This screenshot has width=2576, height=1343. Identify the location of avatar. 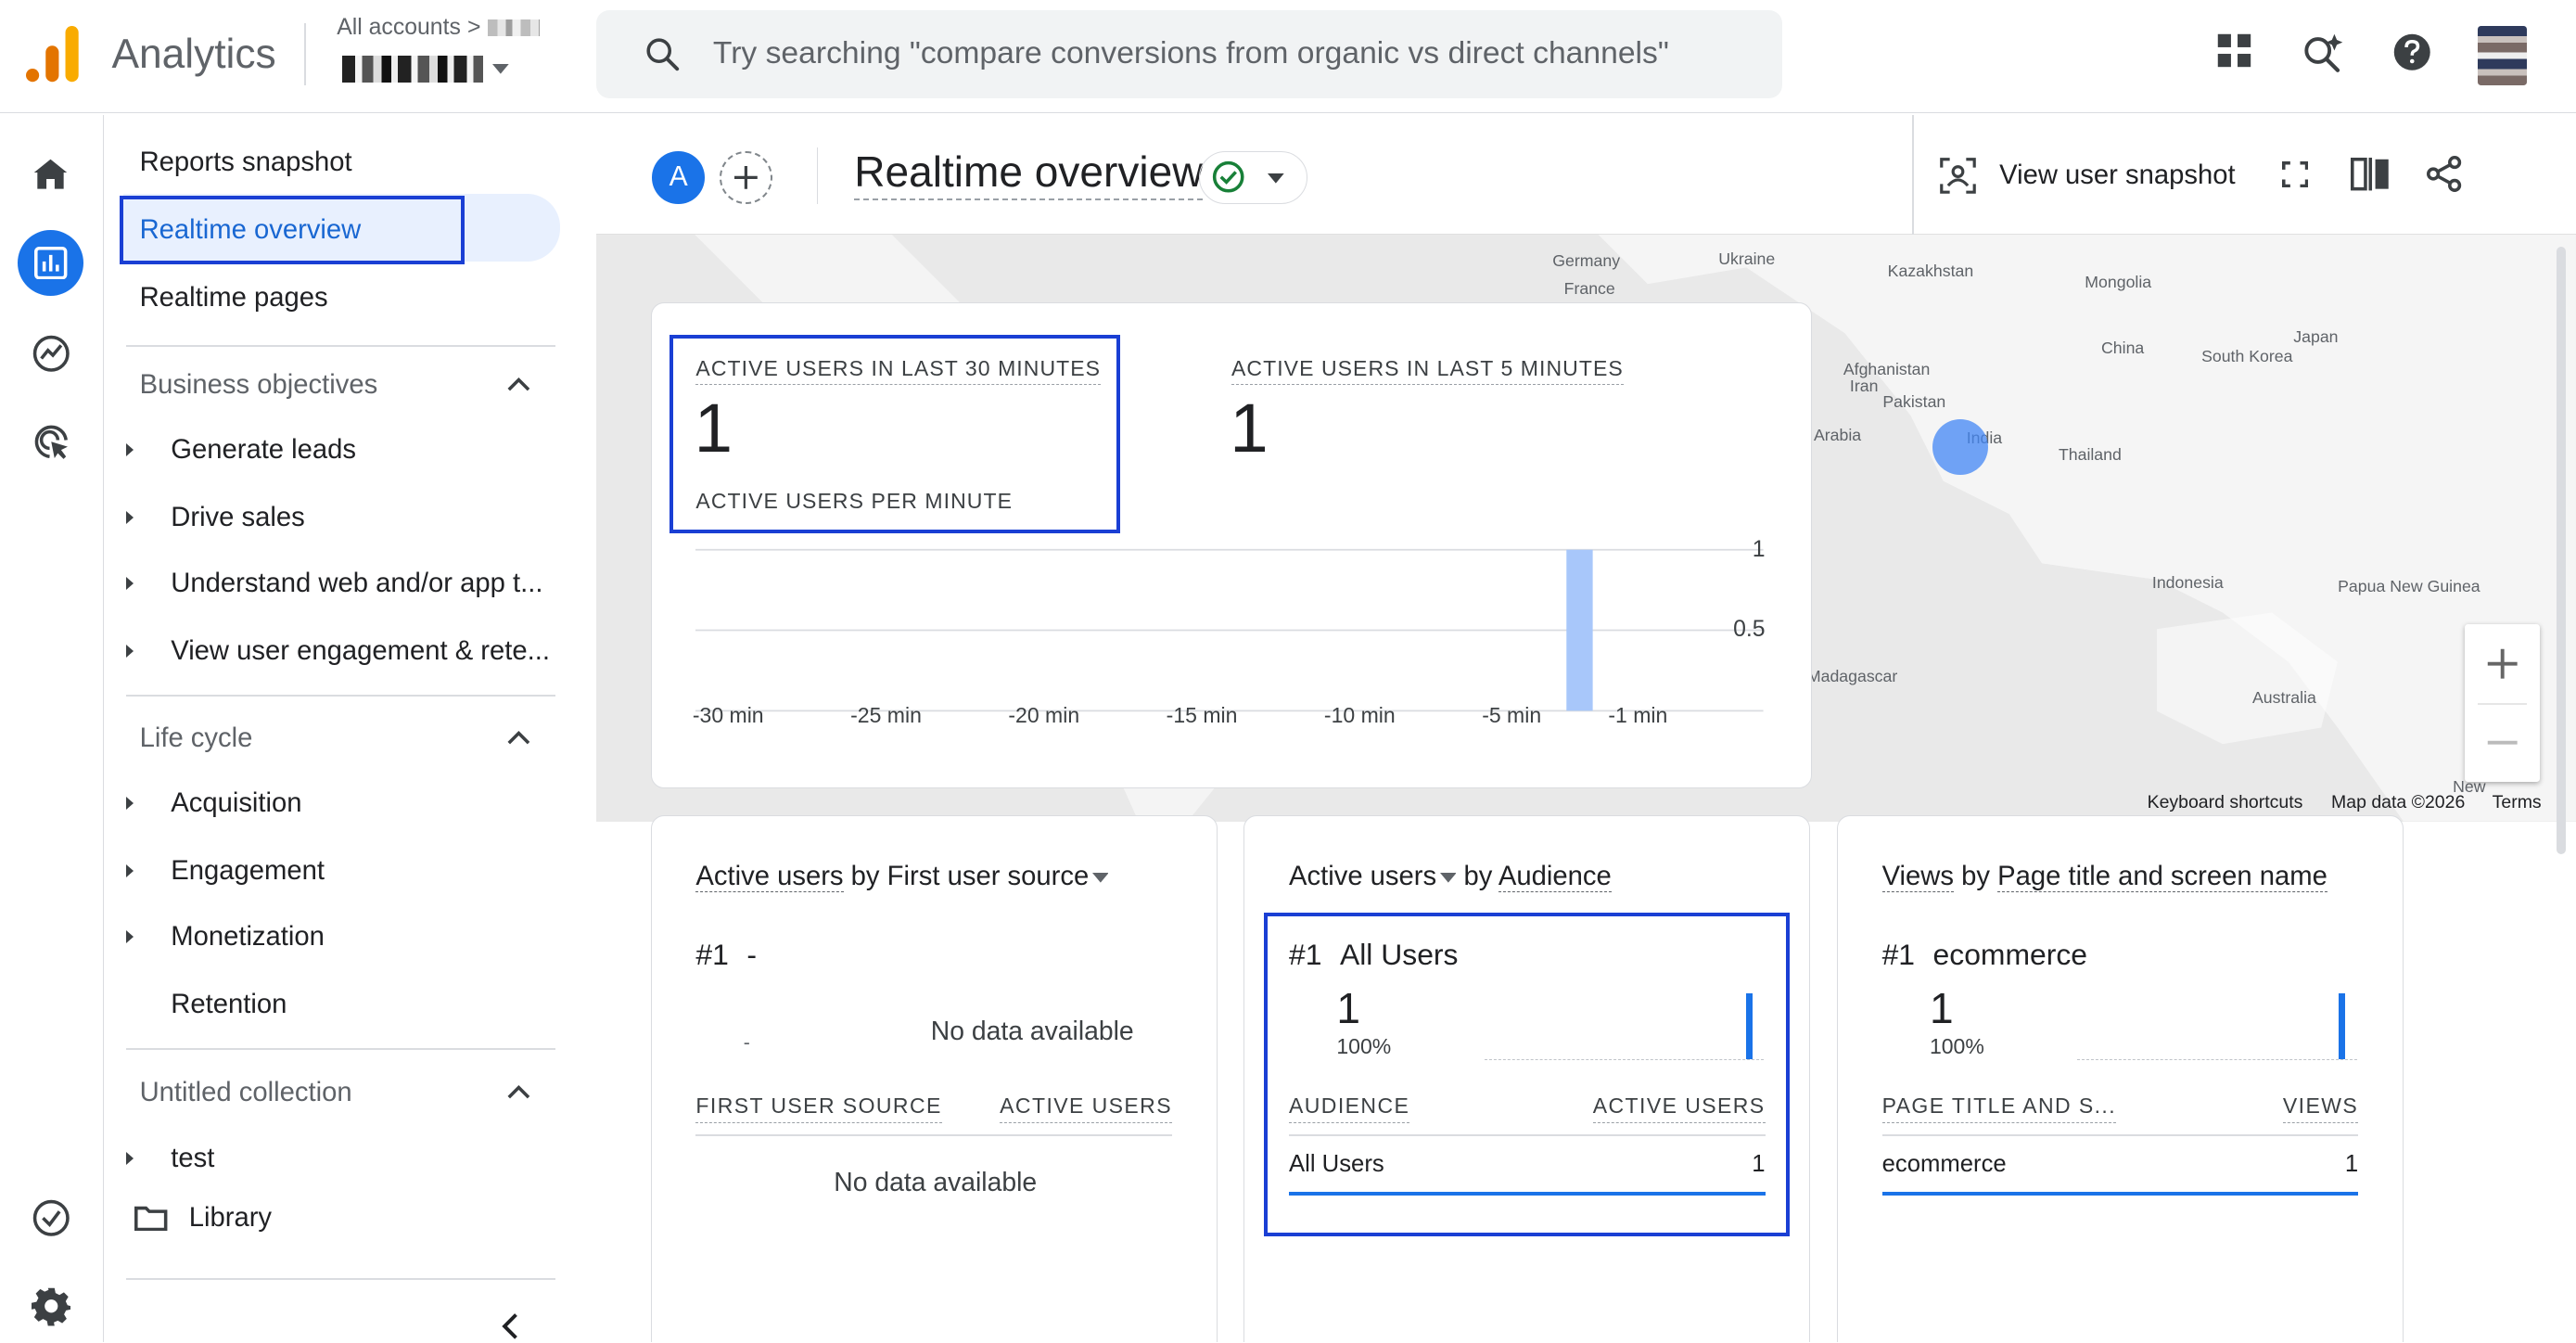
(2502, 56).